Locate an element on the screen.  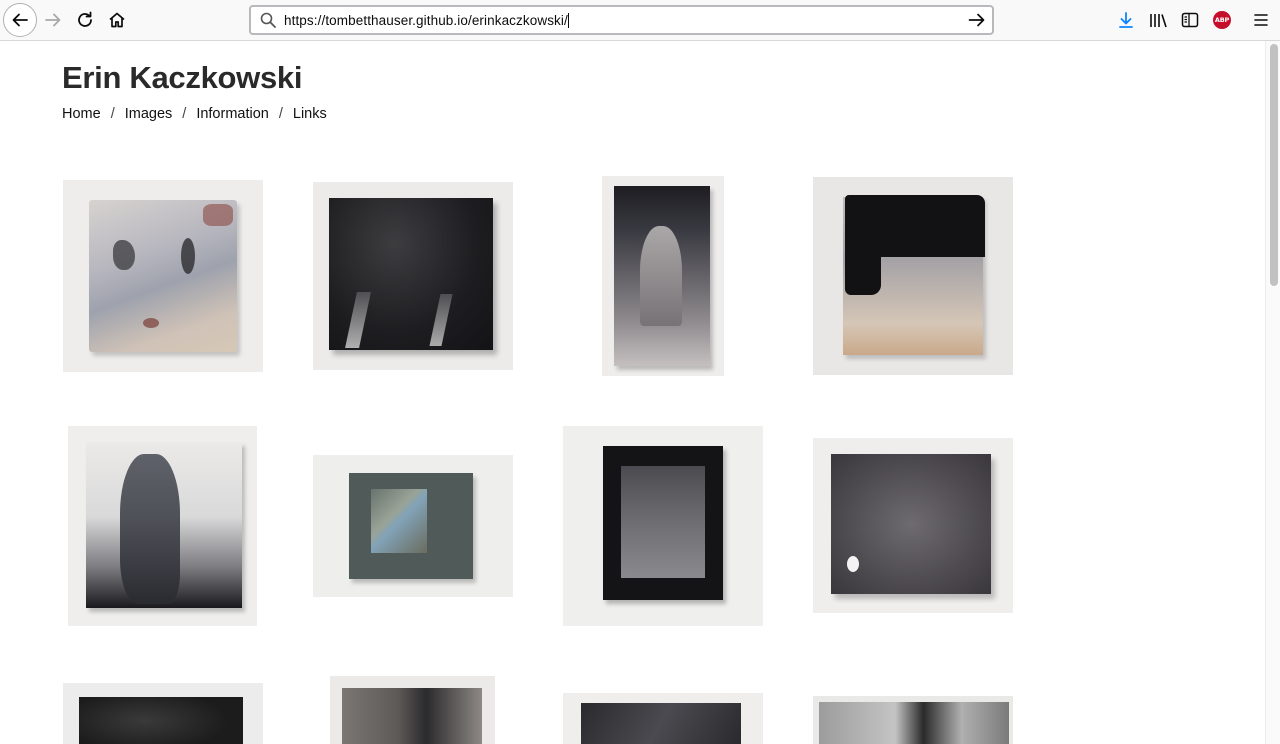
page-scrollbar is located at coordinates (1272, 392).